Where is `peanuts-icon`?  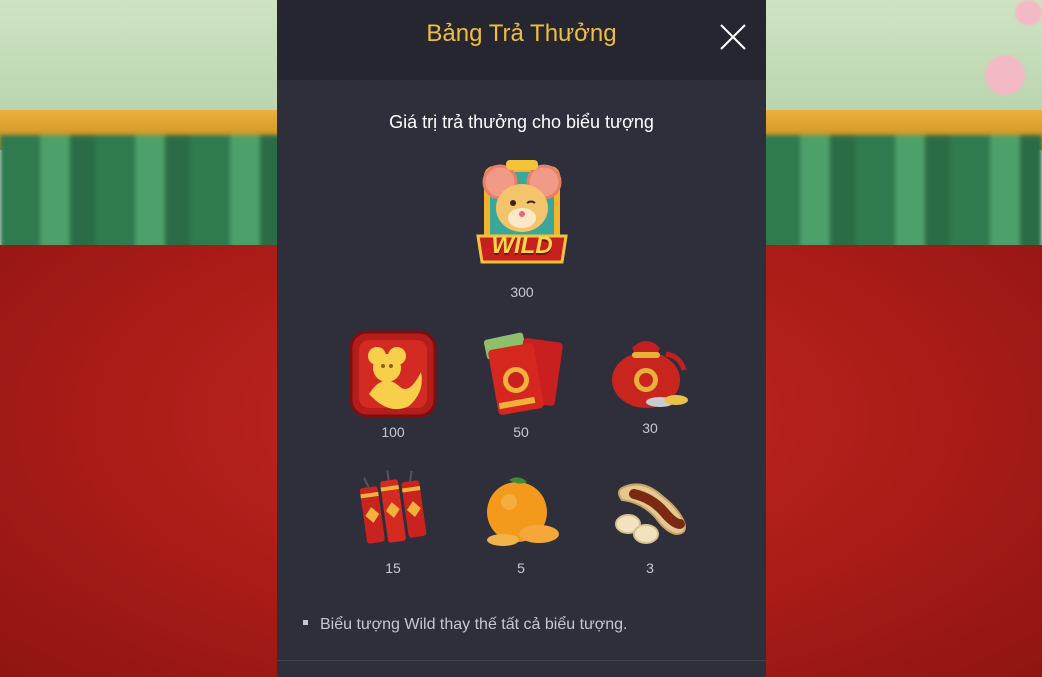
peanuts-icon is located at coordinates (650, 513).